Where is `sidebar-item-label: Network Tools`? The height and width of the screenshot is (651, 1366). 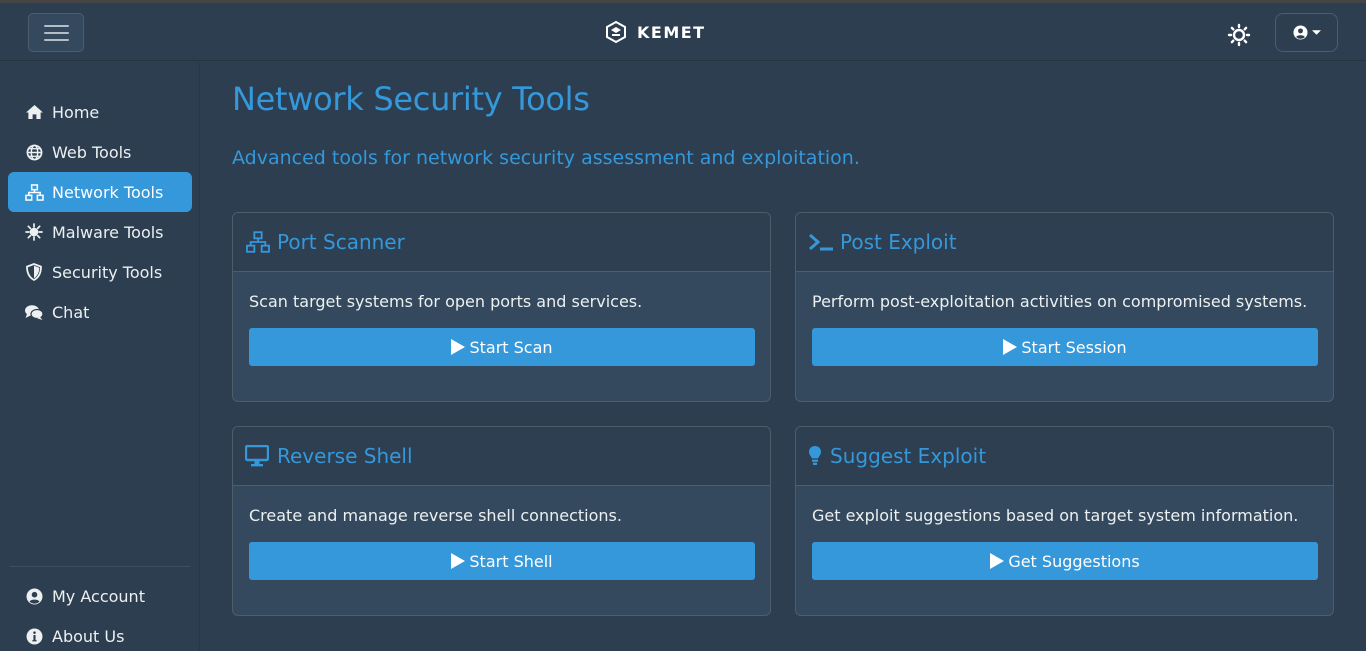 sidebar-item-label: Network Tools is located at coordinates (108, 192).